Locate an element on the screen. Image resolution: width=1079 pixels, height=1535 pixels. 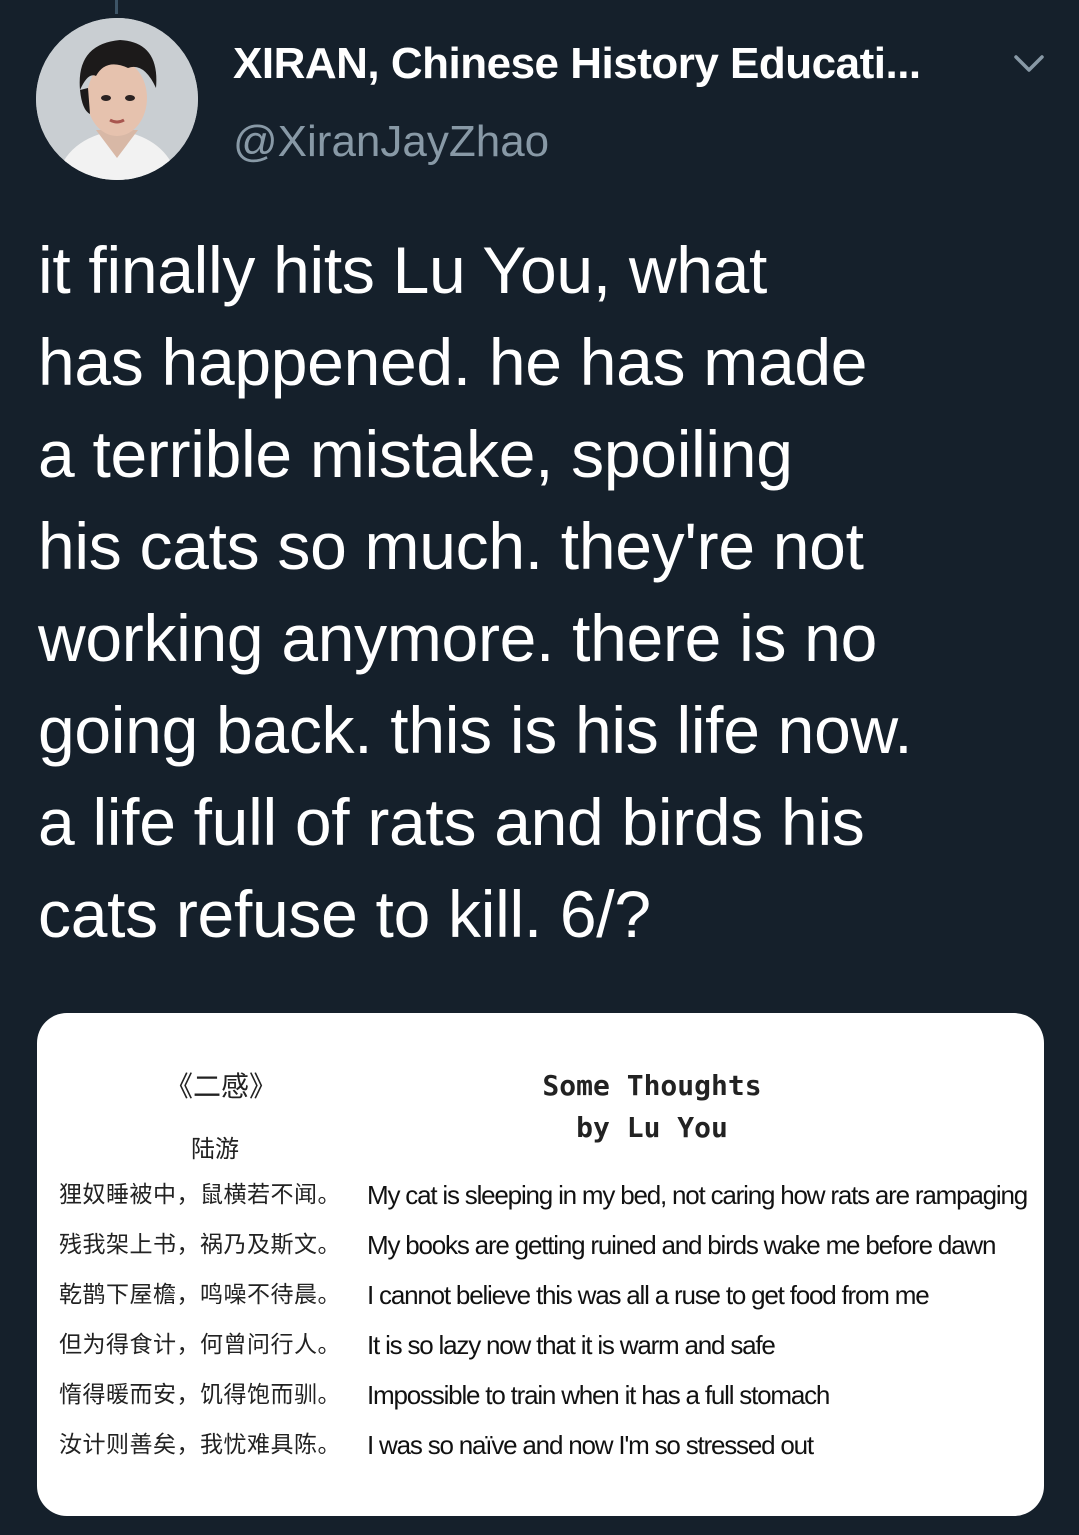
poem-chinese-line: 但为得食计，何曾问行人。 is located at coordinates (200, 1345).